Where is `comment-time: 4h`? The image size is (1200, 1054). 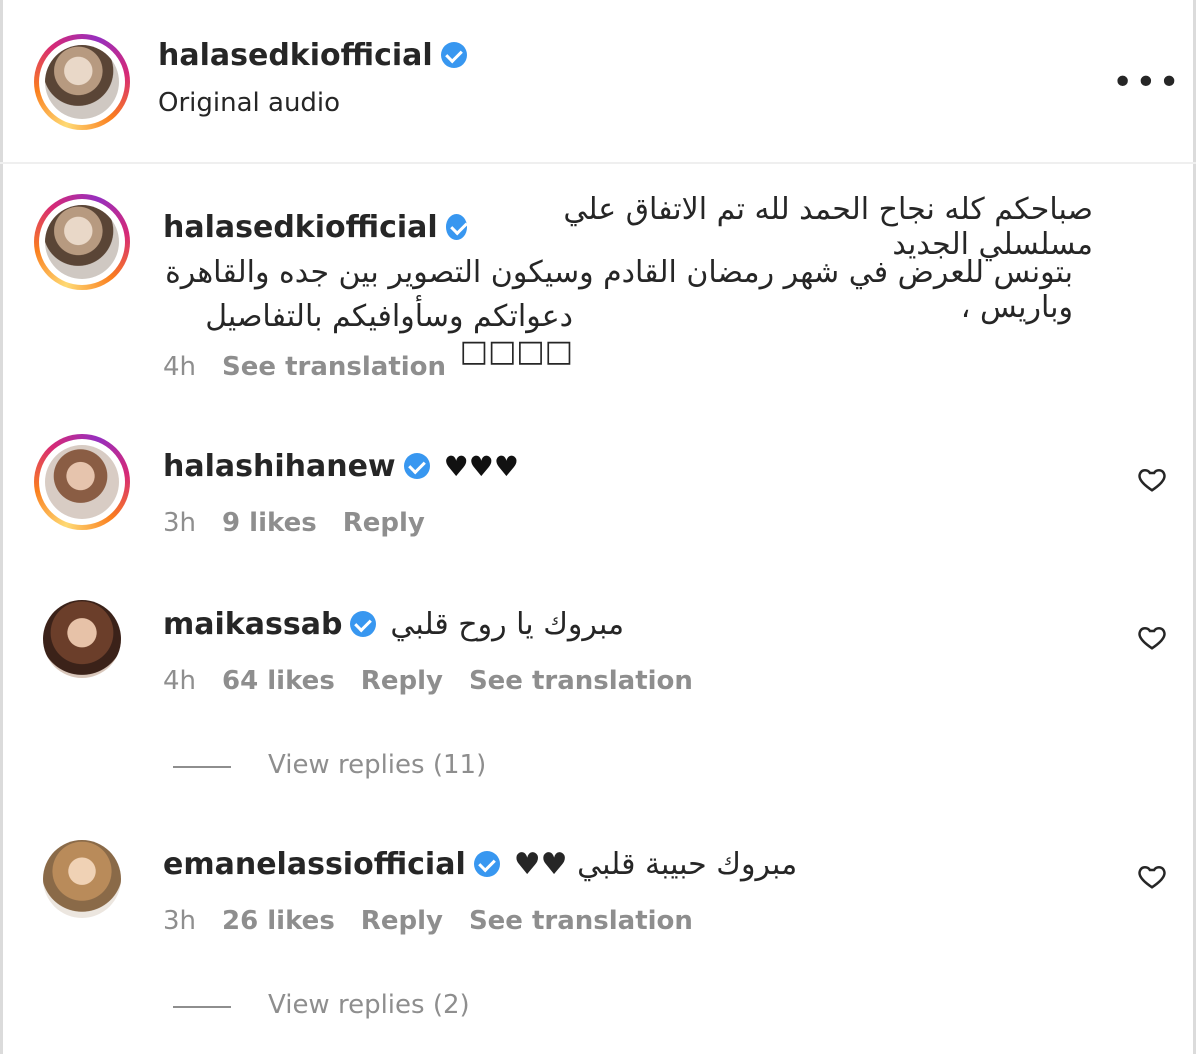 comment-time: 4h is located at coordinates (180, 681).